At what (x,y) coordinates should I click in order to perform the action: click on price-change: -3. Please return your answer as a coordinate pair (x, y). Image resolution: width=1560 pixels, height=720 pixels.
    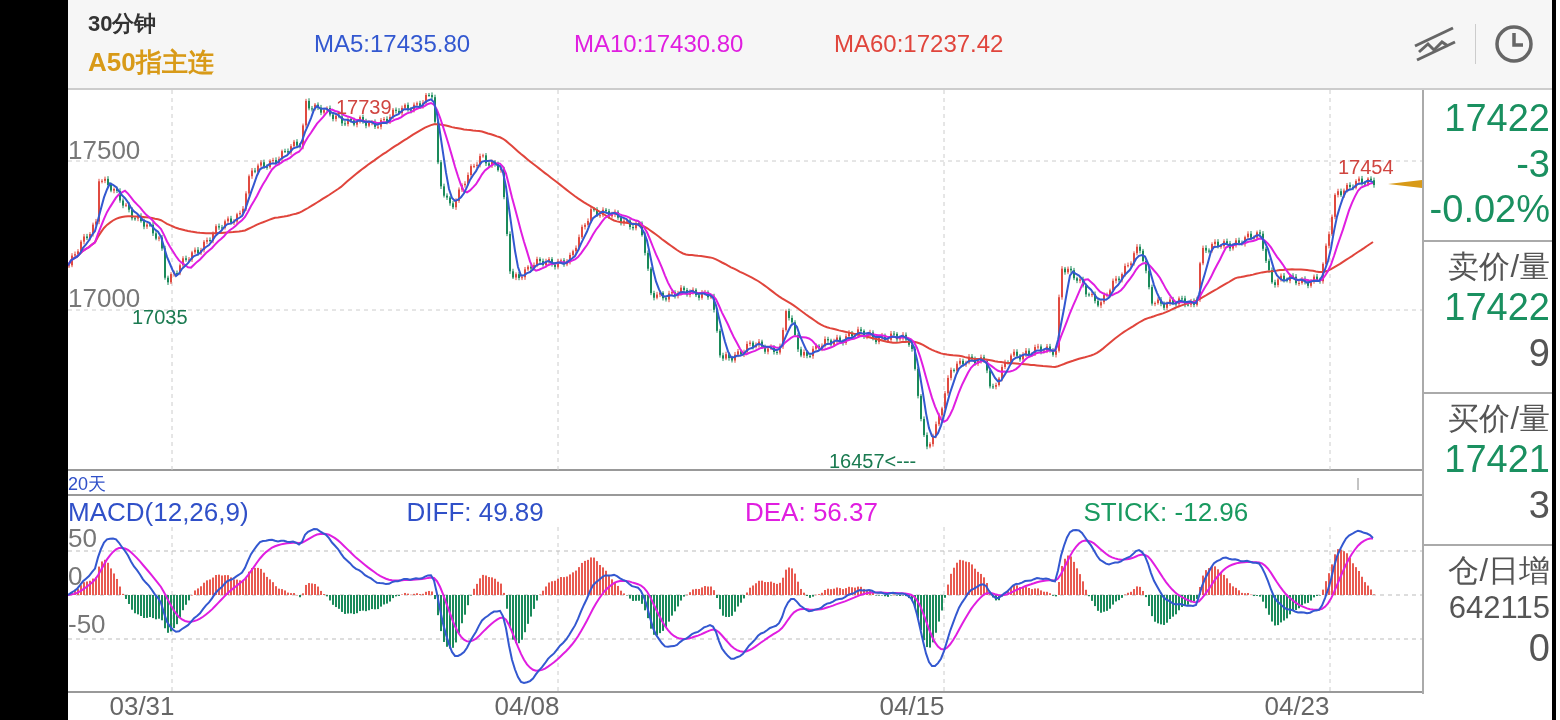
    Looking at the image, I should click on (1533, 164).